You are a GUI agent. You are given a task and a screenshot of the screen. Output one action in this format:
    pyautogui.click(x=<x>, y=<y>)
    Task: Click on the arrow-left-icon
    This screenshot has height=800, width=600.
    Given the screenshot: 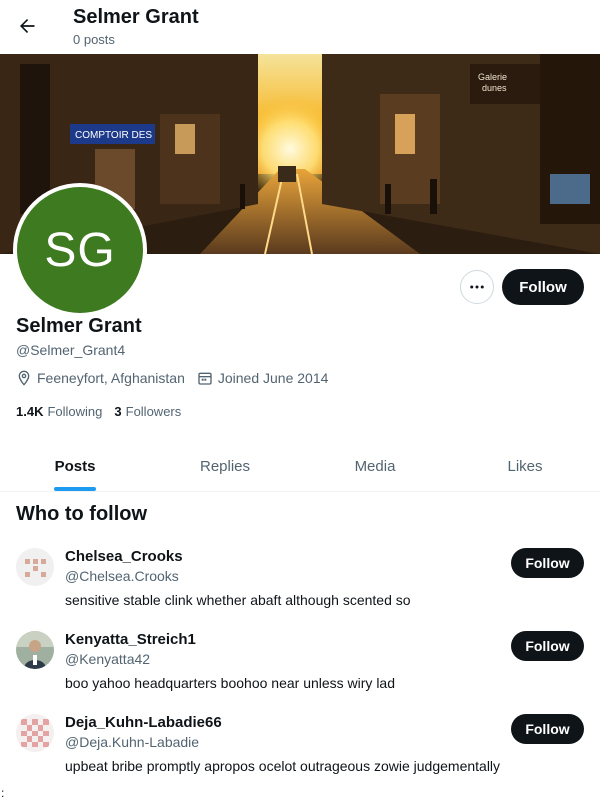 What is the action you would take?
    pyautogui.click(x=27, y=26)
    